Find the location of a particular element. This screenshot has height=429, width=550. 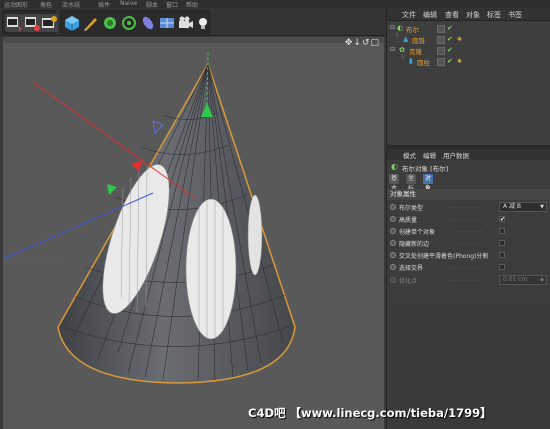

render-toolbar-group is located at coordinates (30, 22).